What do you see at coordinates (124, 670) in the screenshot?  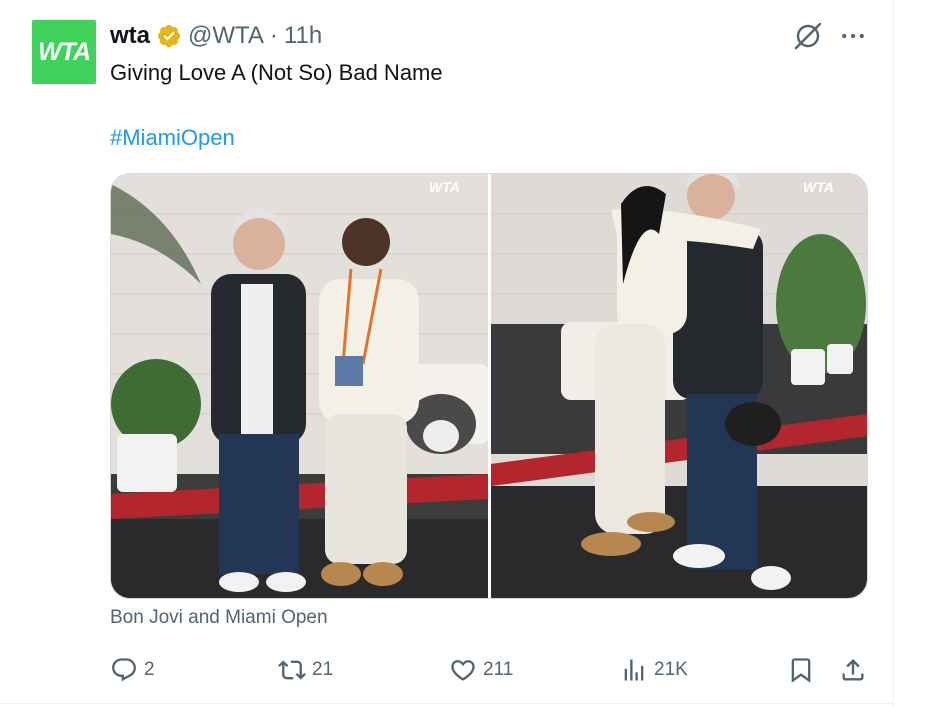 I see `reply-icon` at bounding box center [124, 670].